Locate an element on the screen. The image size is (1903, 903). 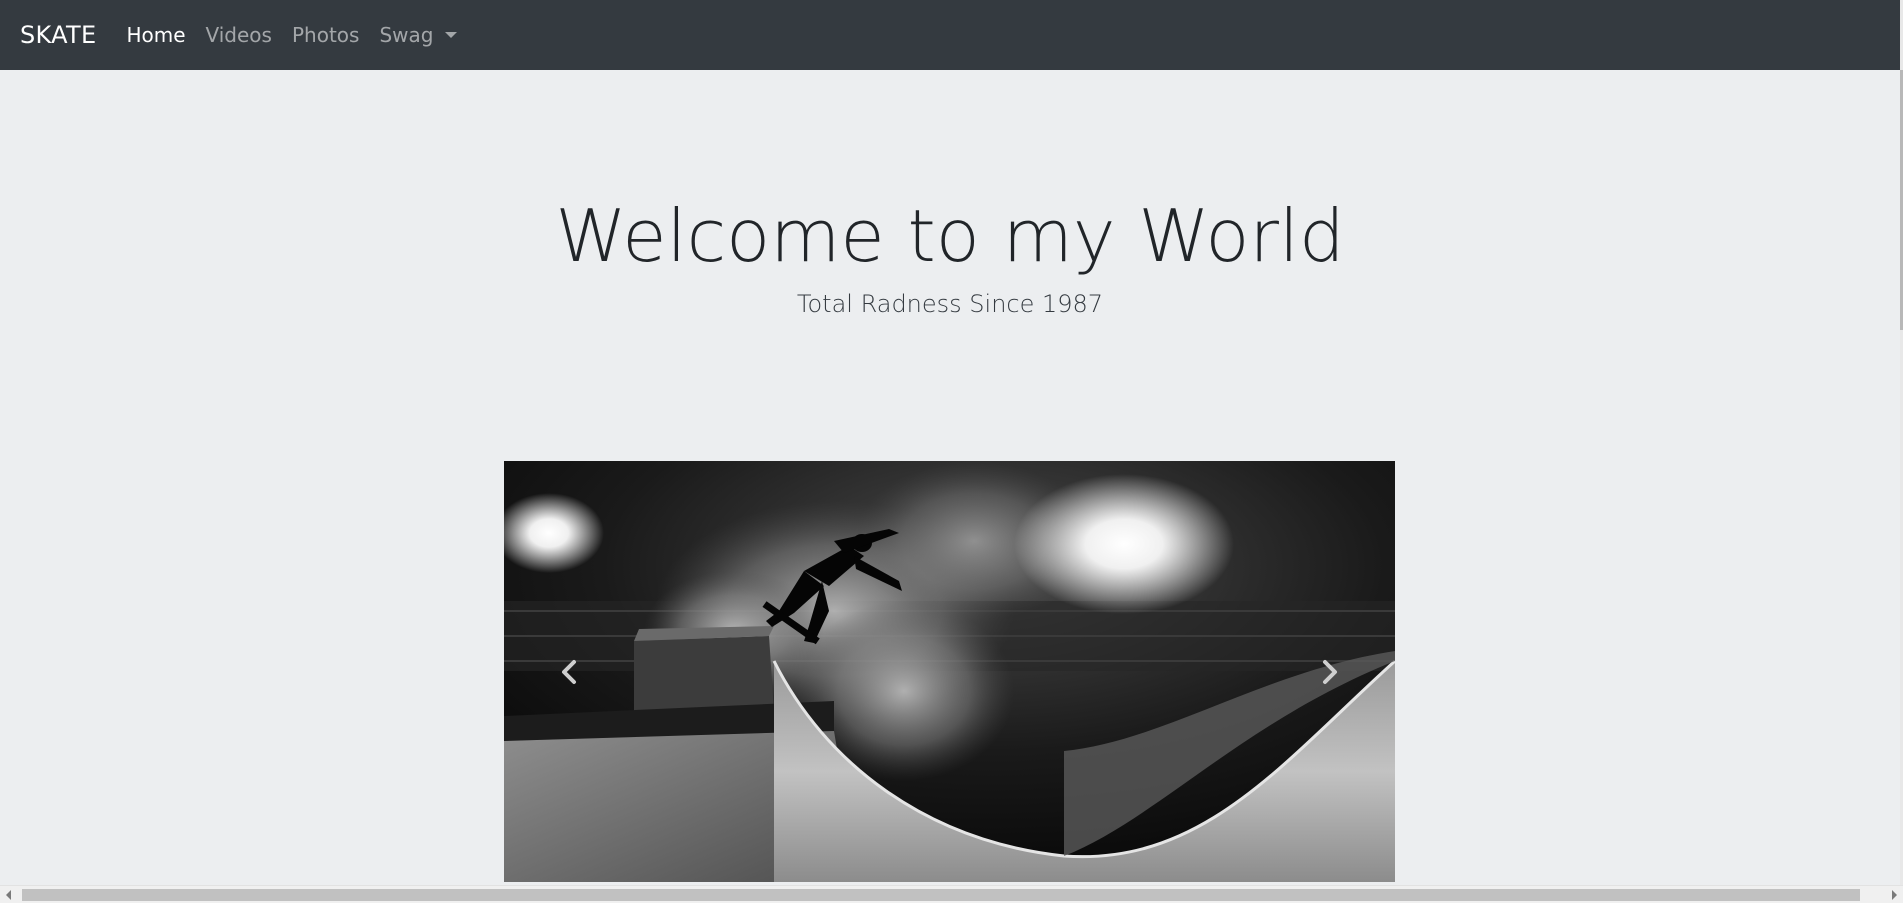
carousel-next-button is located at coordinates (1330, 671).